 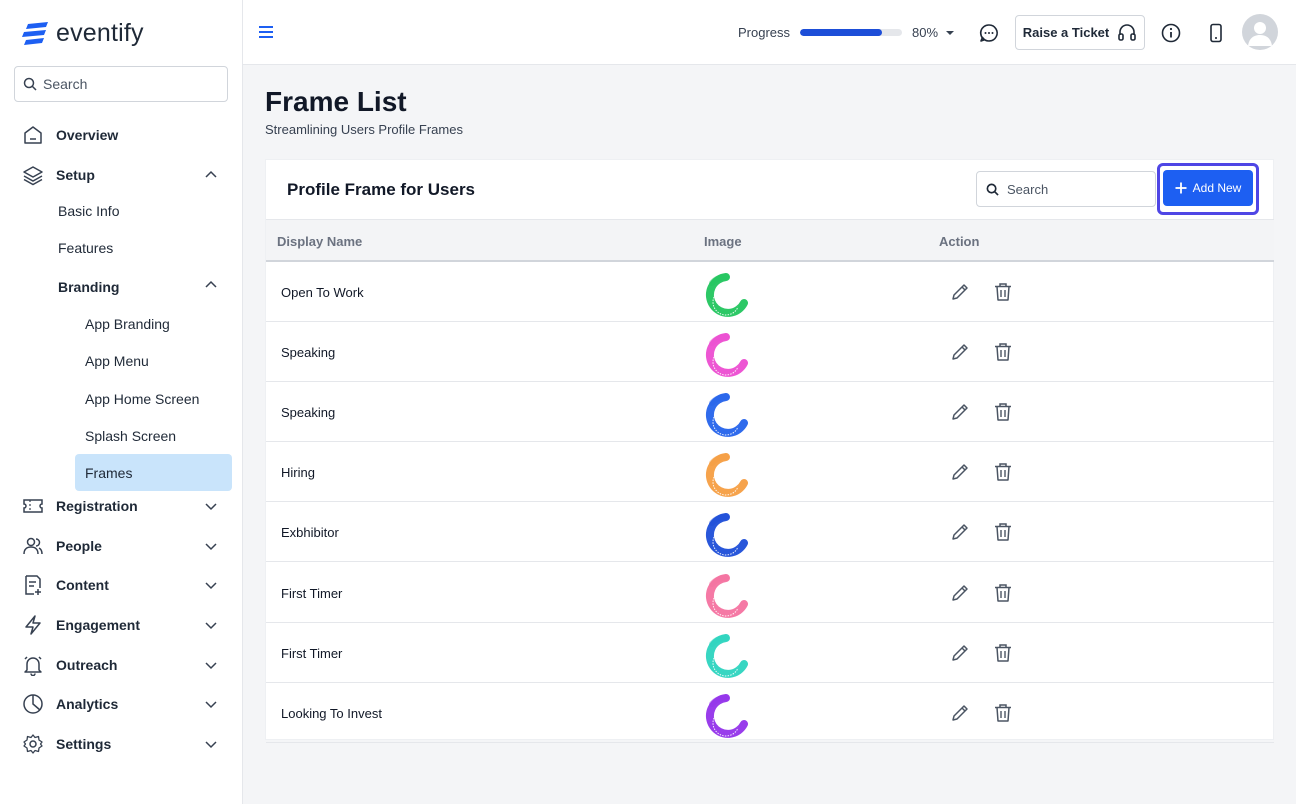 I want to click on hamburger-menu-icon, so click(x=266, y=32).